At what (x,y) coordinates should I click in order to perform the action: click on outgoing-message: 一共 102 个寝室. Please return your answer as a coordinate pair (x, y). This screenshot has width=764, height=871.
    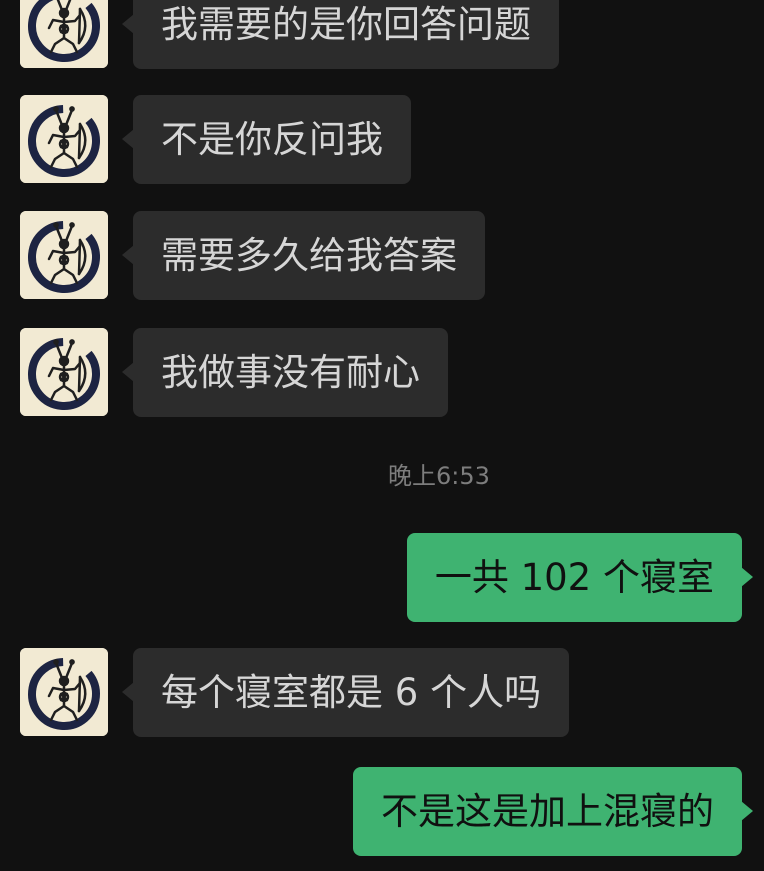
    Looking at the image, I should click on (382, 577).